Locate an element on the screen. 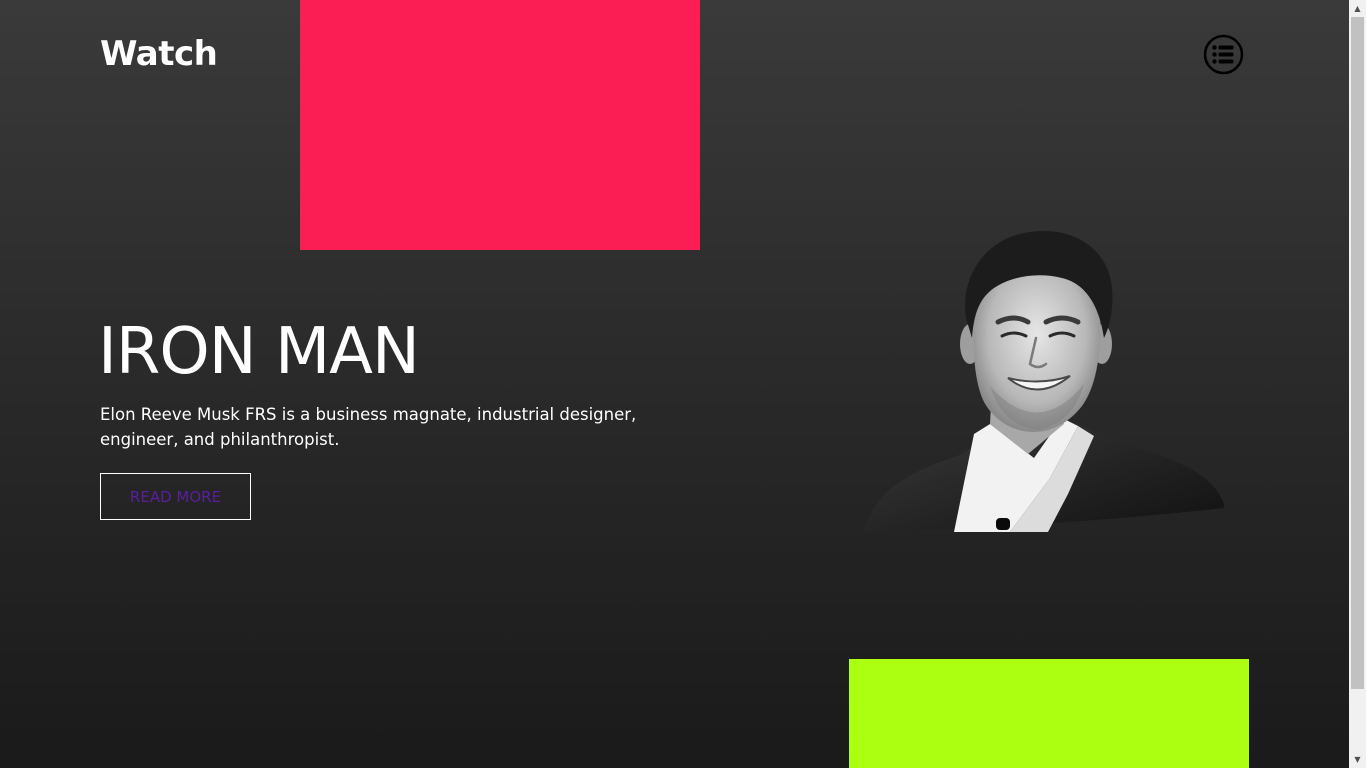  pink-accent-block is located at coordinates (500, 125).